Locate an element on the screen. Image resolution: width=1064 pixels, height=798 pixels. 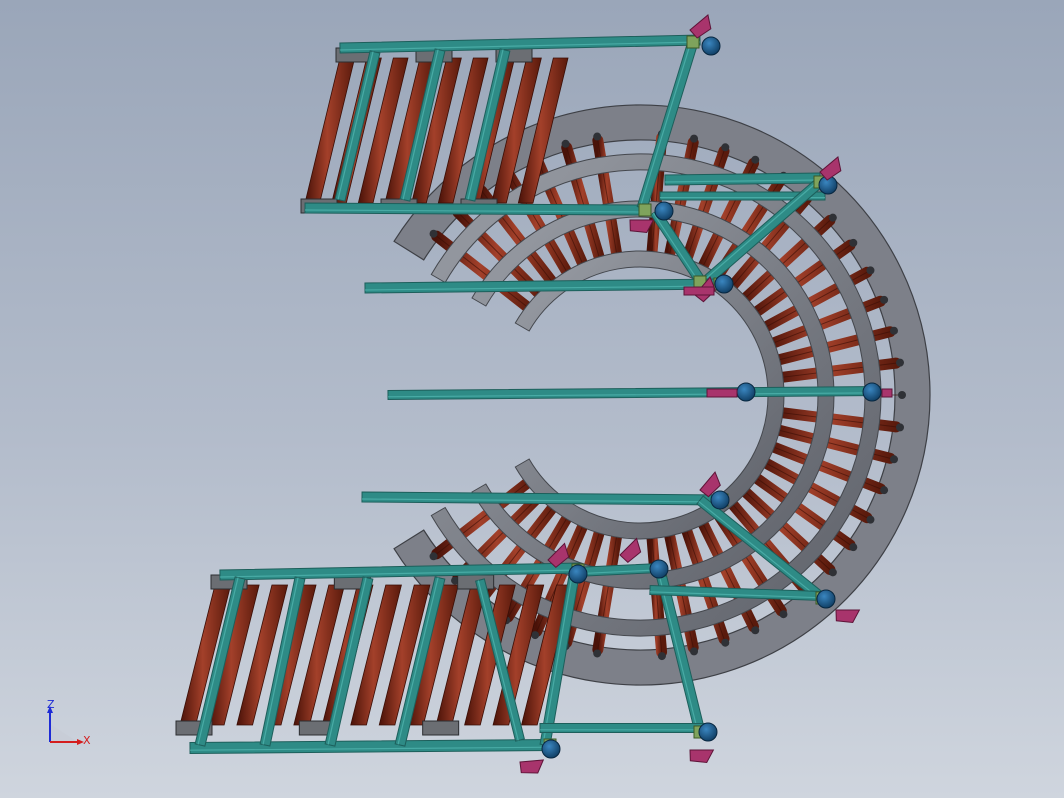
x-axis-label: X is located at coordinates (87, 740).